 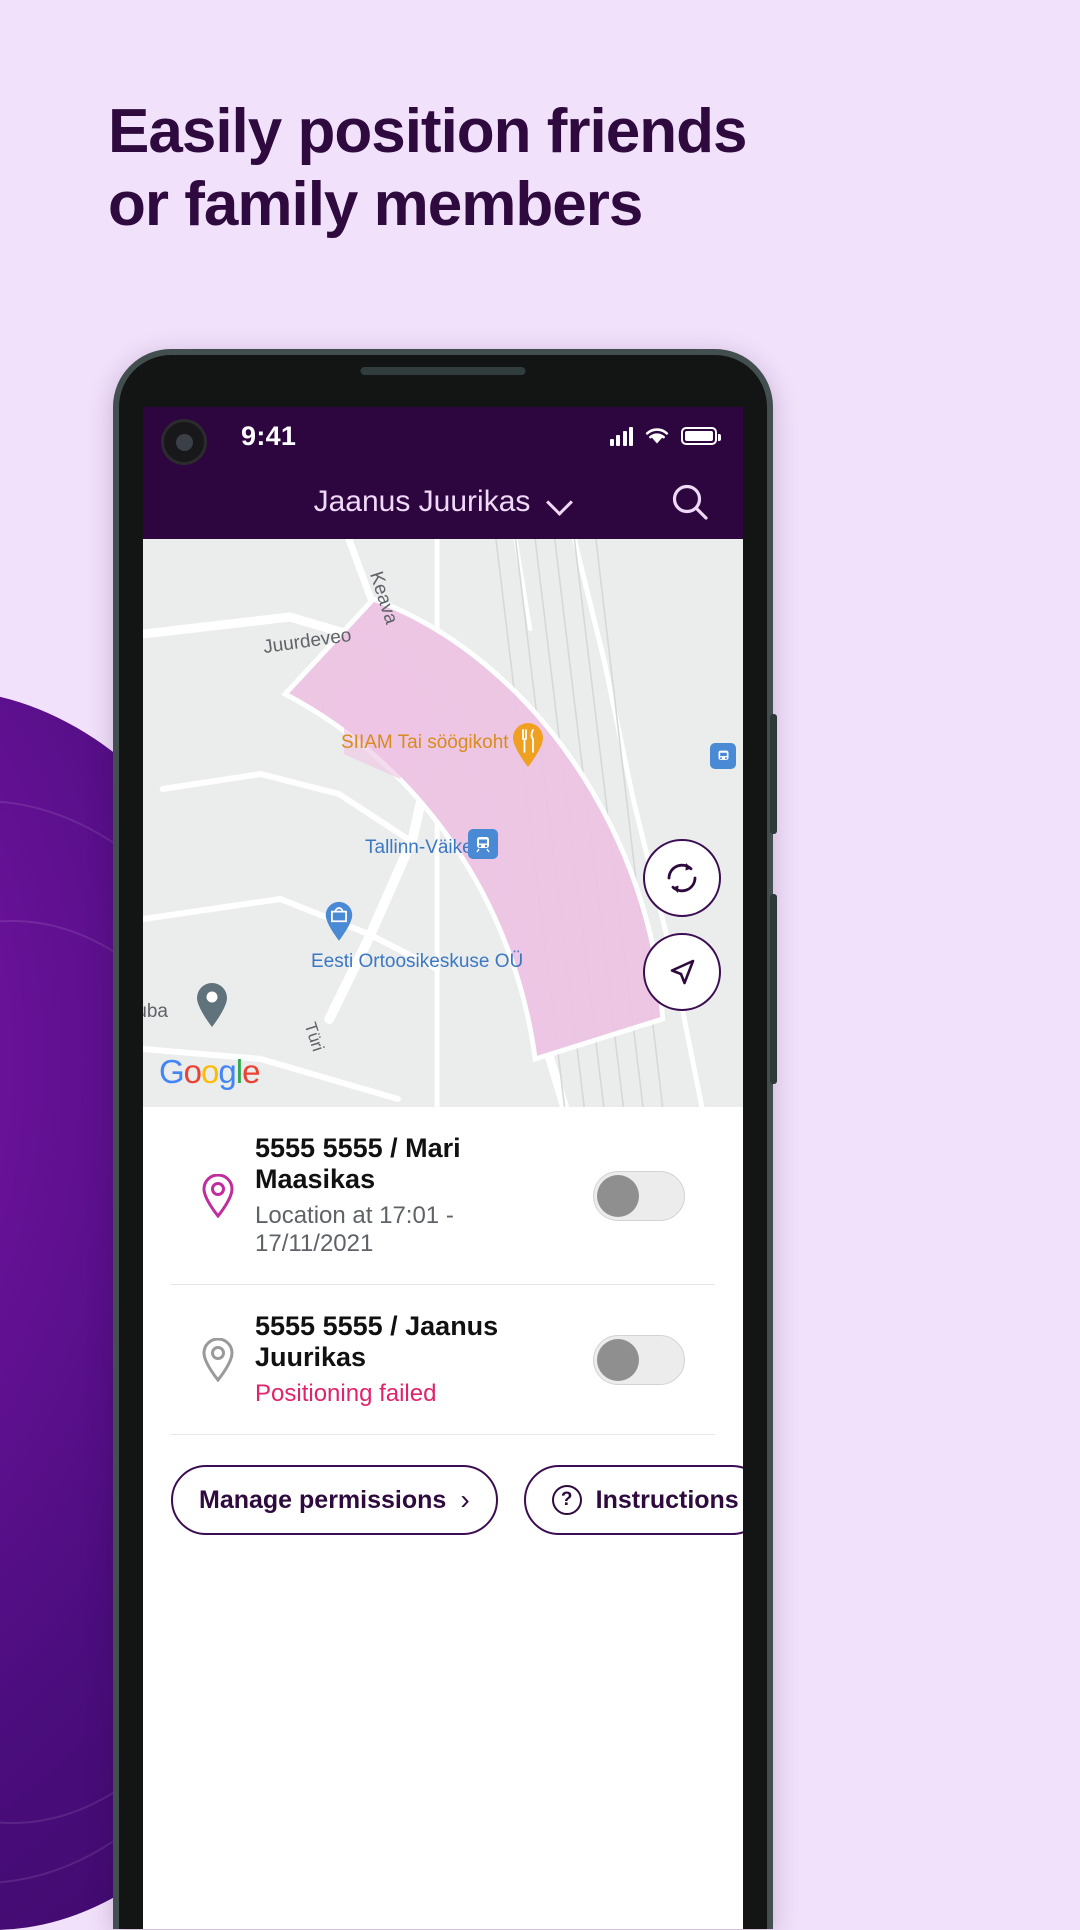 I want to click on chevron-down-icon, so click(x=560, y=502).